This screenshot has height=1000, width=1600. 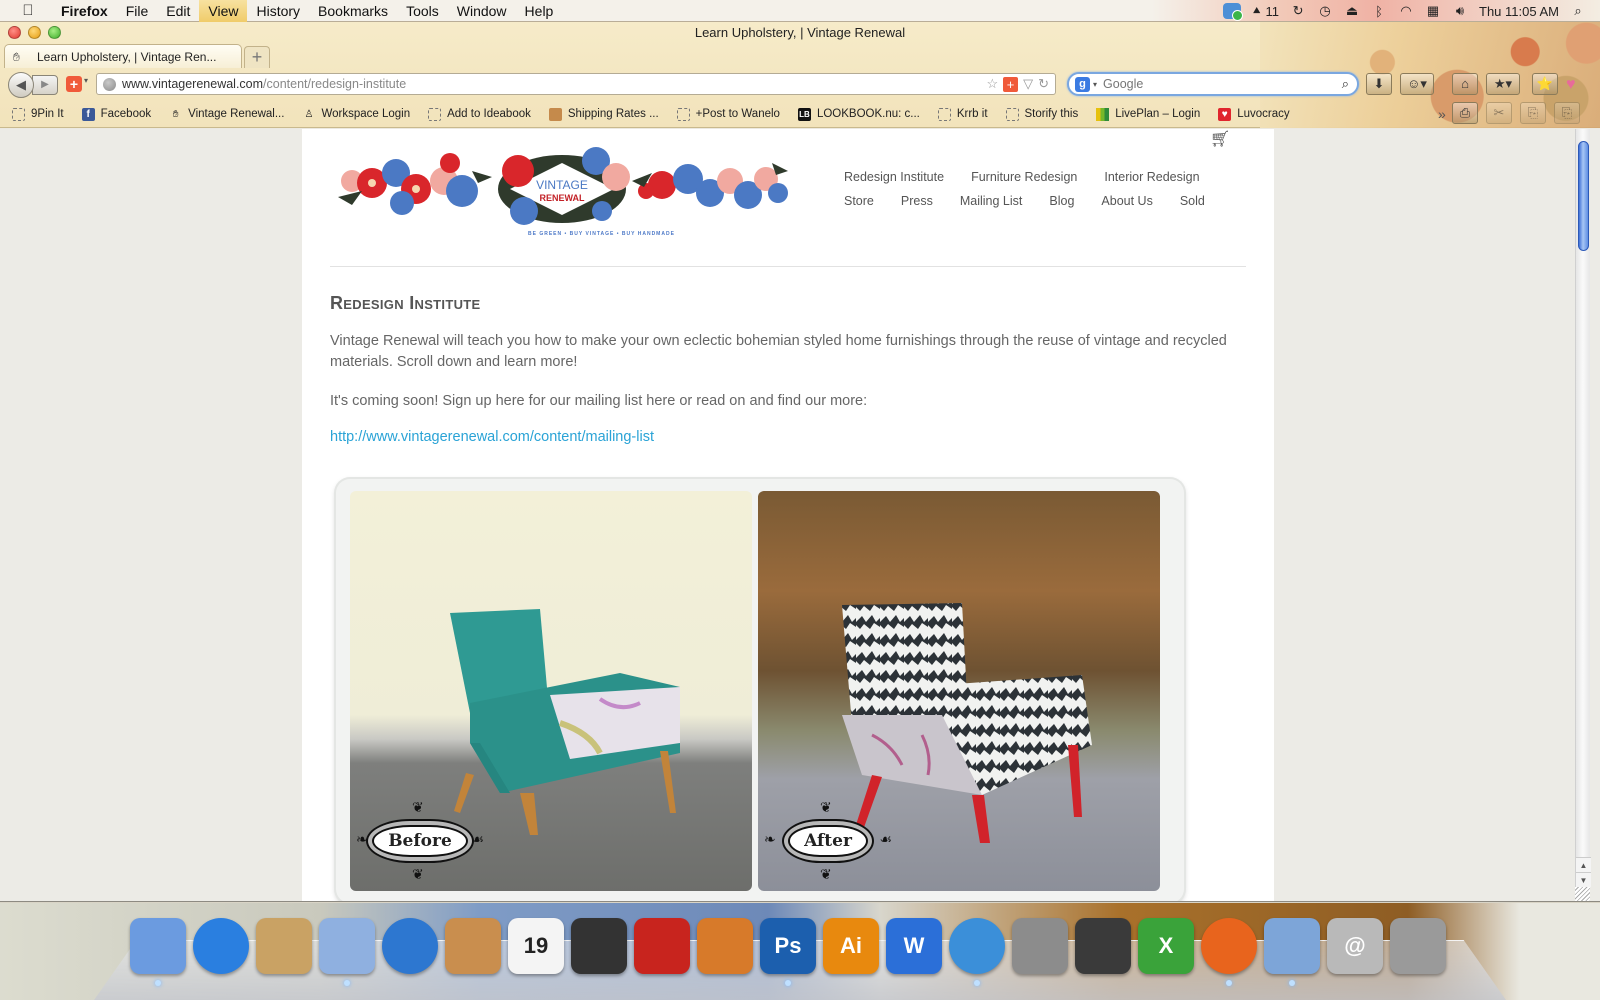 What do you see at coordinates (482, 11) in the screenshot?
I see `menu-window: Window` at bounding box center [482, 11].